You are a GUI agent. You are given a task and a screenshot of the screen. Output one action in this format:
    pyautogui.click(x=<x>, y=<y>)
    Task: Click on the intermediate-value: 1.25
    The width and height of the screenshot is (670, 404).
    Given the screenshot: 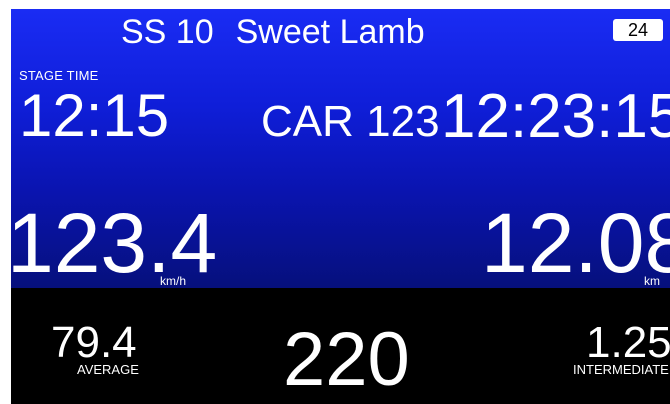 What is the action you would take?
    pyautogui.click(x=628, y=342)
    